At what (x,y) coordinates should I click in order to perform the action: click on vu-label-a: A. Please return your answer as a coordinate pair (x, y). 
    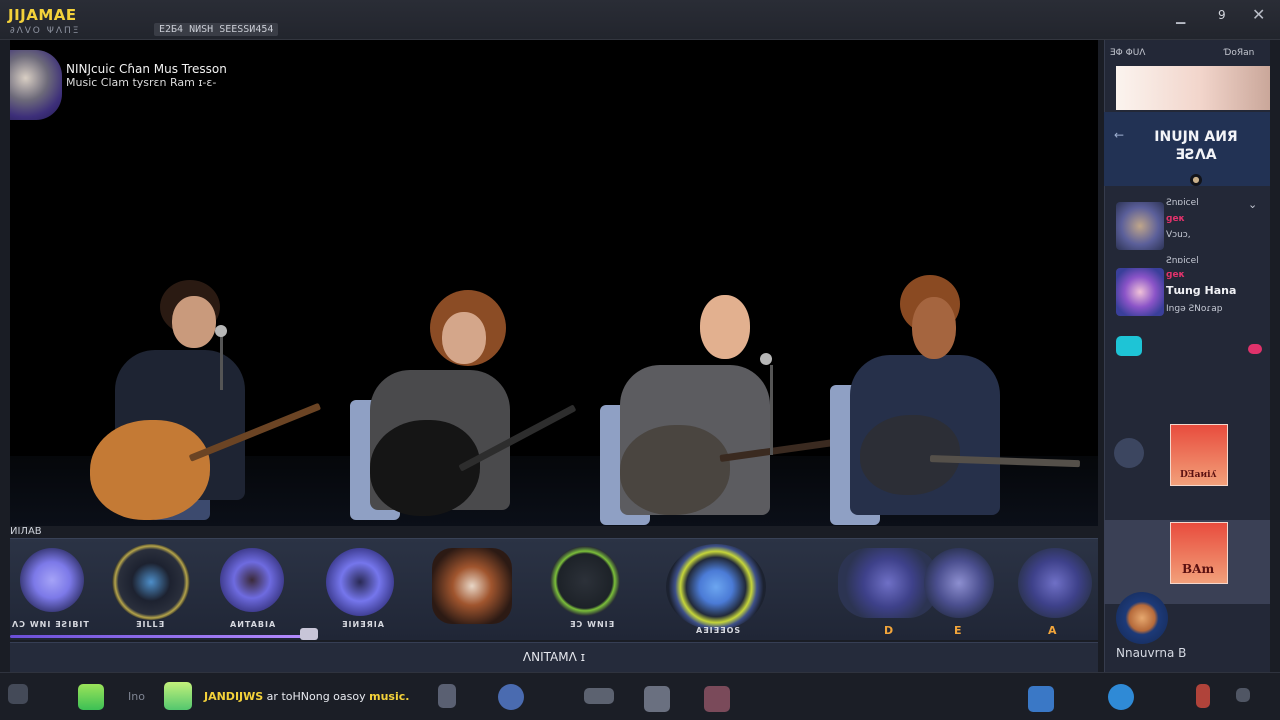
    Looking at the image, I should click on (1052, 630).